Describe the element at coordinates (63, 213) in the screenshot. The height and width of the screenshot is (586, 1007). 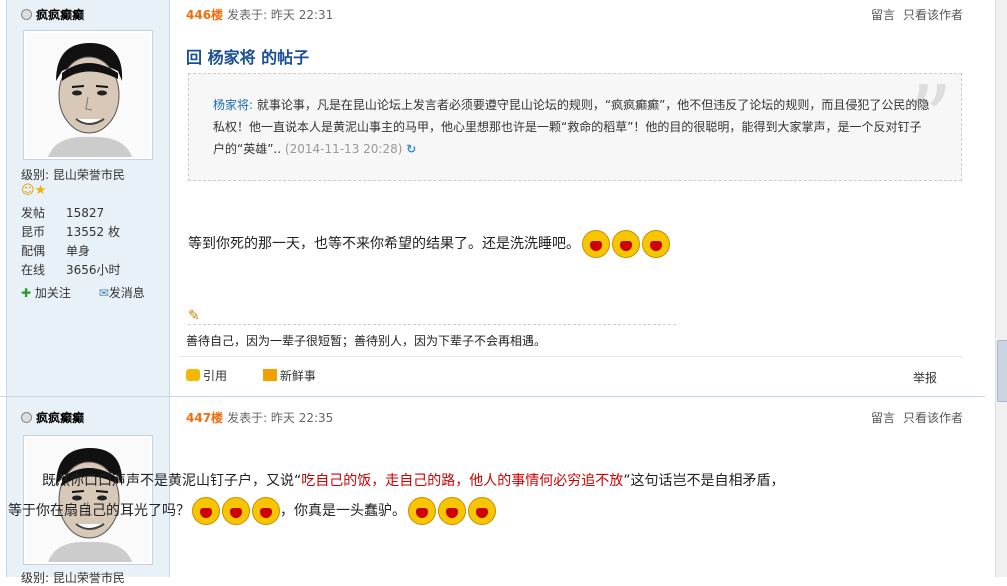
I see `stat-posts: 发帖 15827` at that location.